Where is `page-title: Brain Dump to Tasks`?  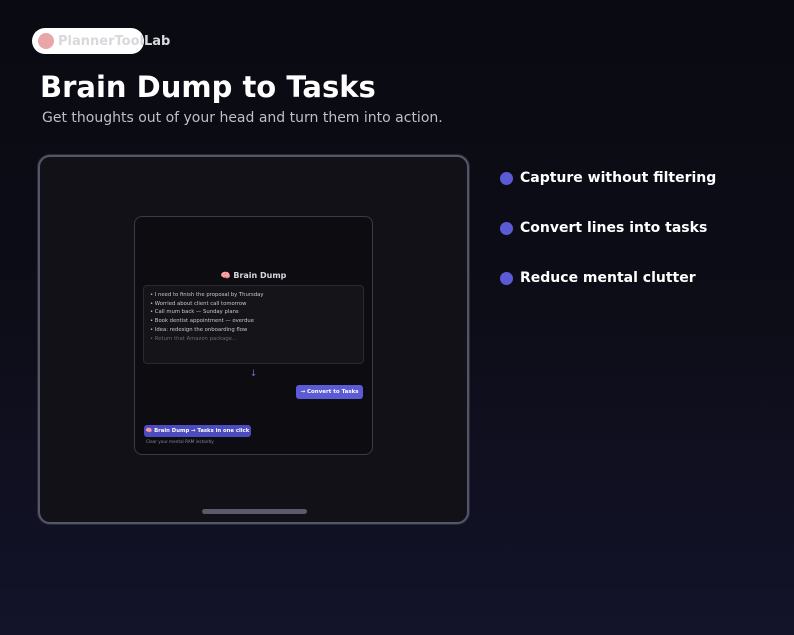 page-title: Brain Dump to Tasks is located at coordinates (208, 87).